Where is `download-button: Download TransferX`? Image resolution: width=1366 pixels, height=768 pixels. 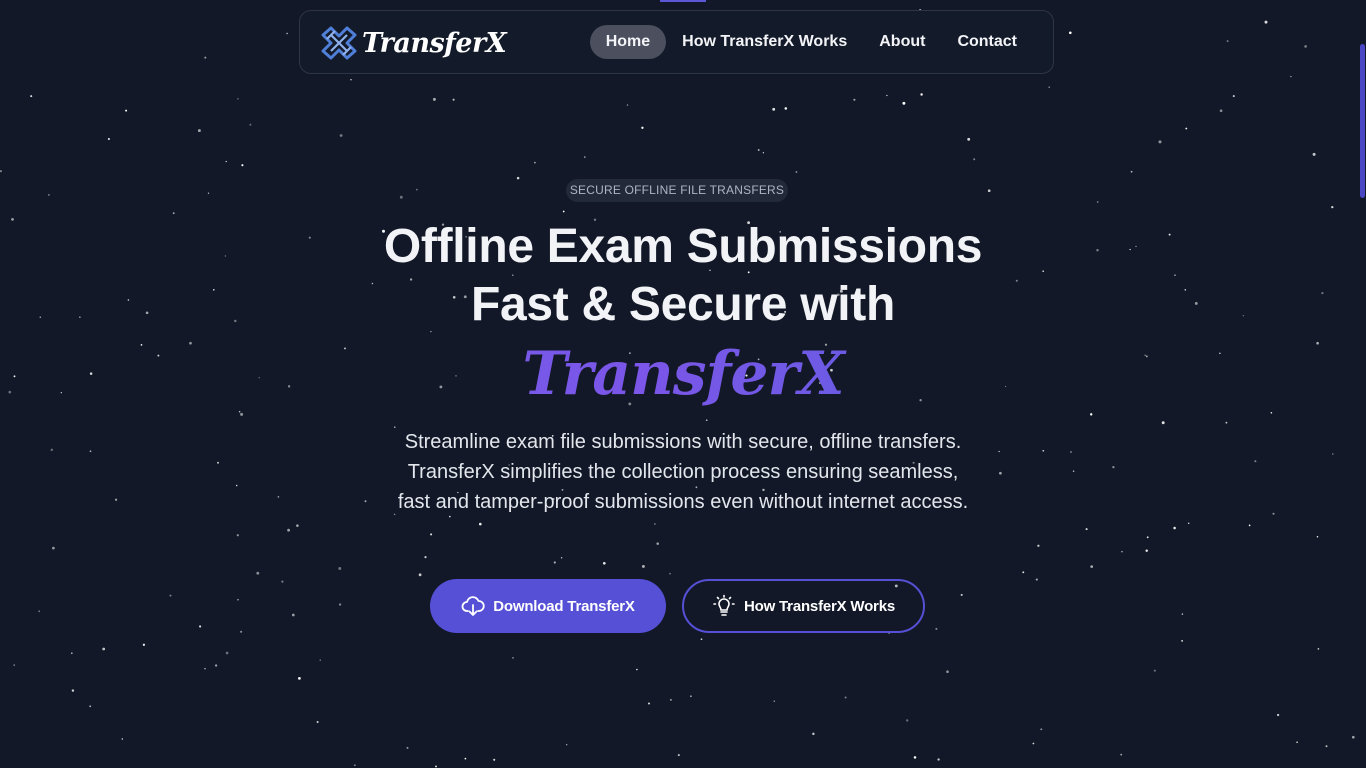 download-button: Download TransferX is located at coordinates (548, 606).